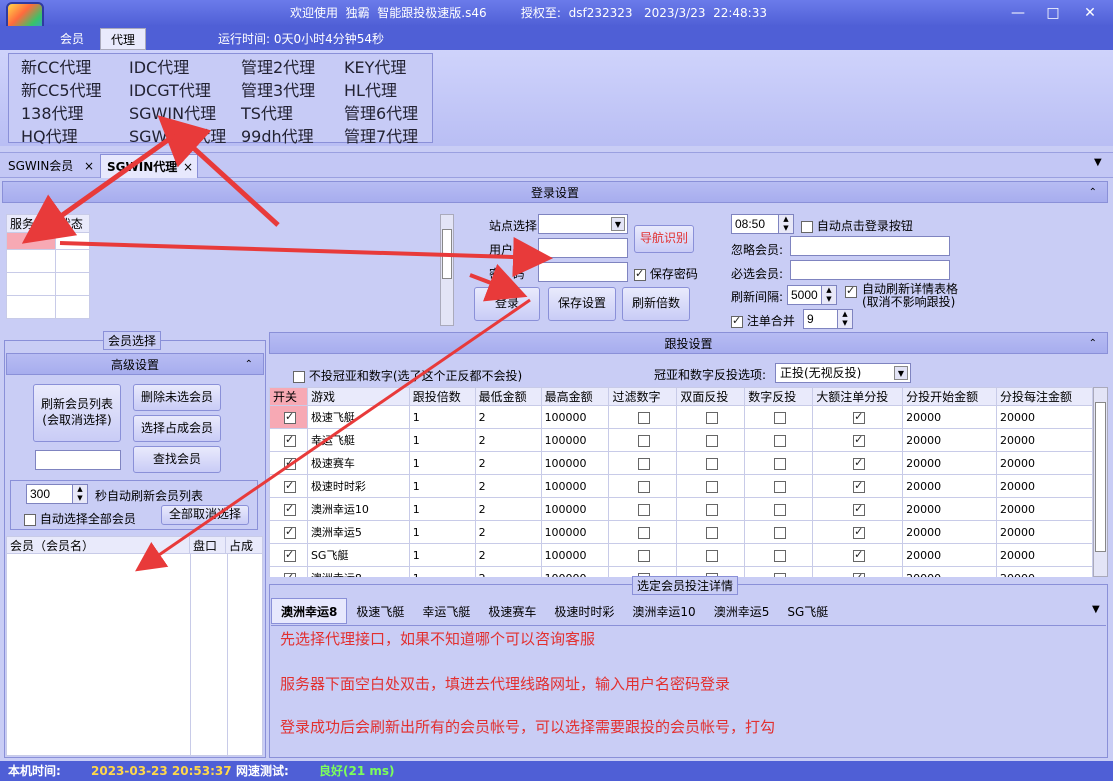  What do you see at coordinates (249, 365) in the screenshot?
I see `collapse-icon: ⌃` at bounding box center [249, 365].